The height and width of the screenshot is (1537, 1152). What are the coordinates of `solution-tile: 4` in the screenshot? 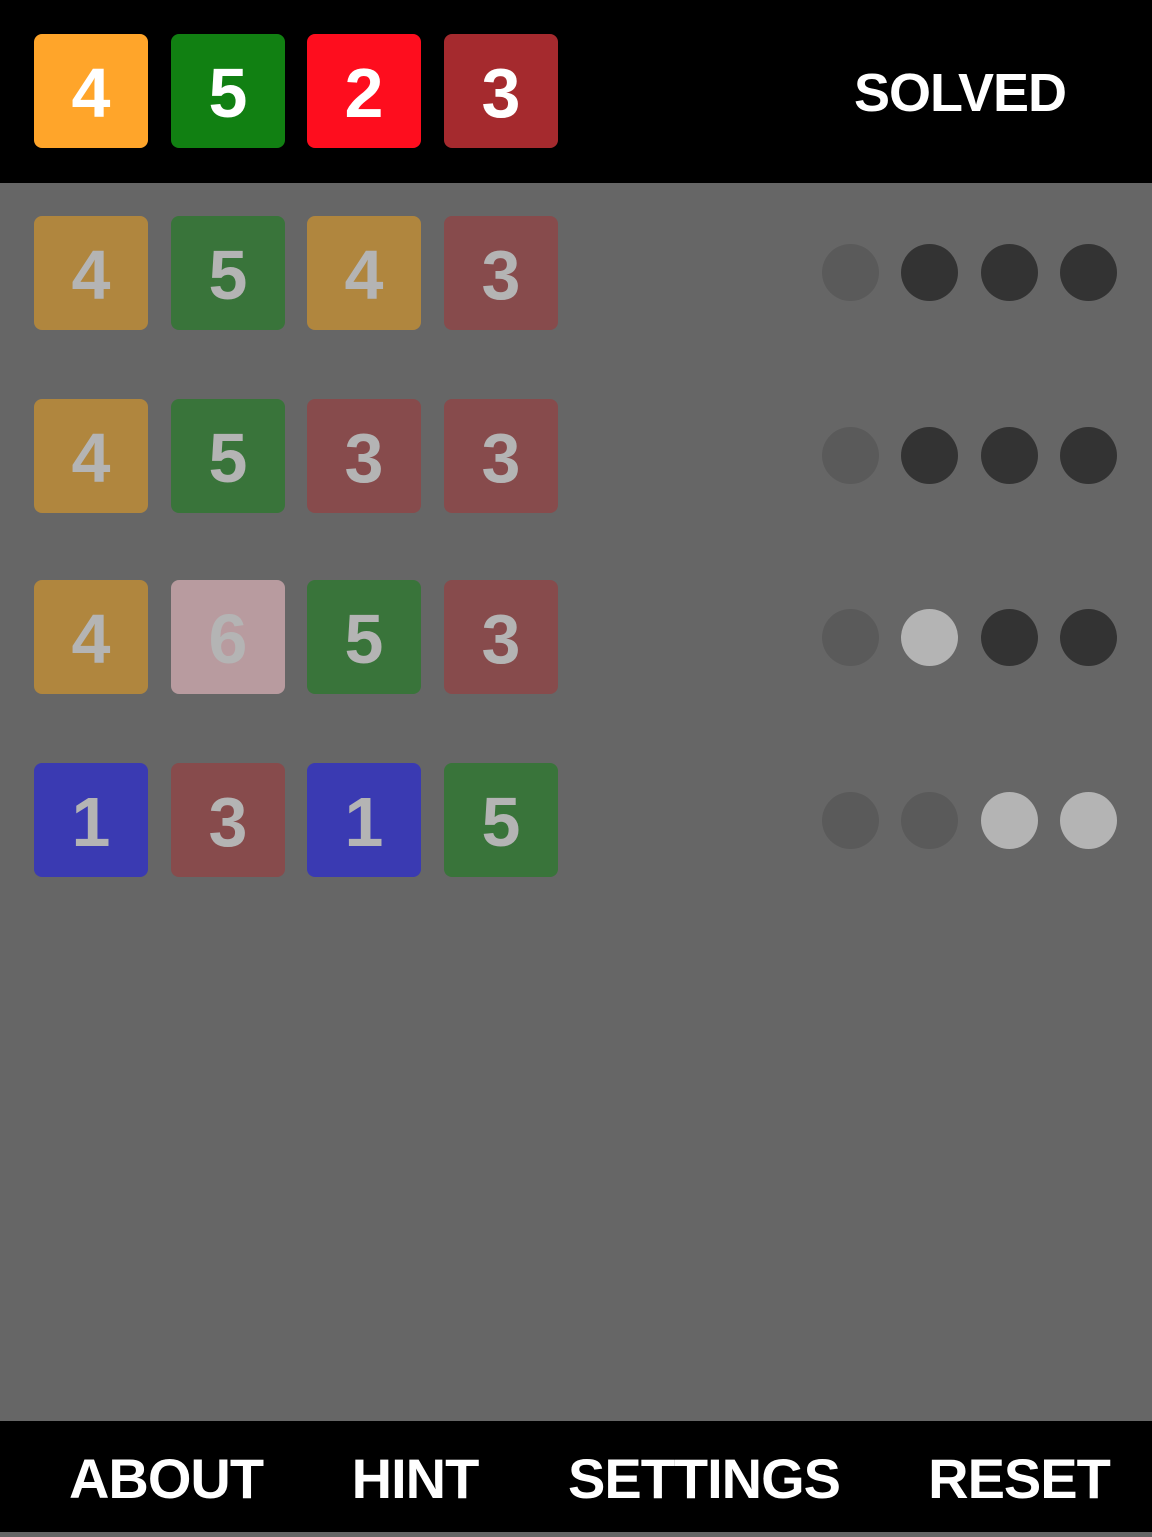 It's located at (91, 91).